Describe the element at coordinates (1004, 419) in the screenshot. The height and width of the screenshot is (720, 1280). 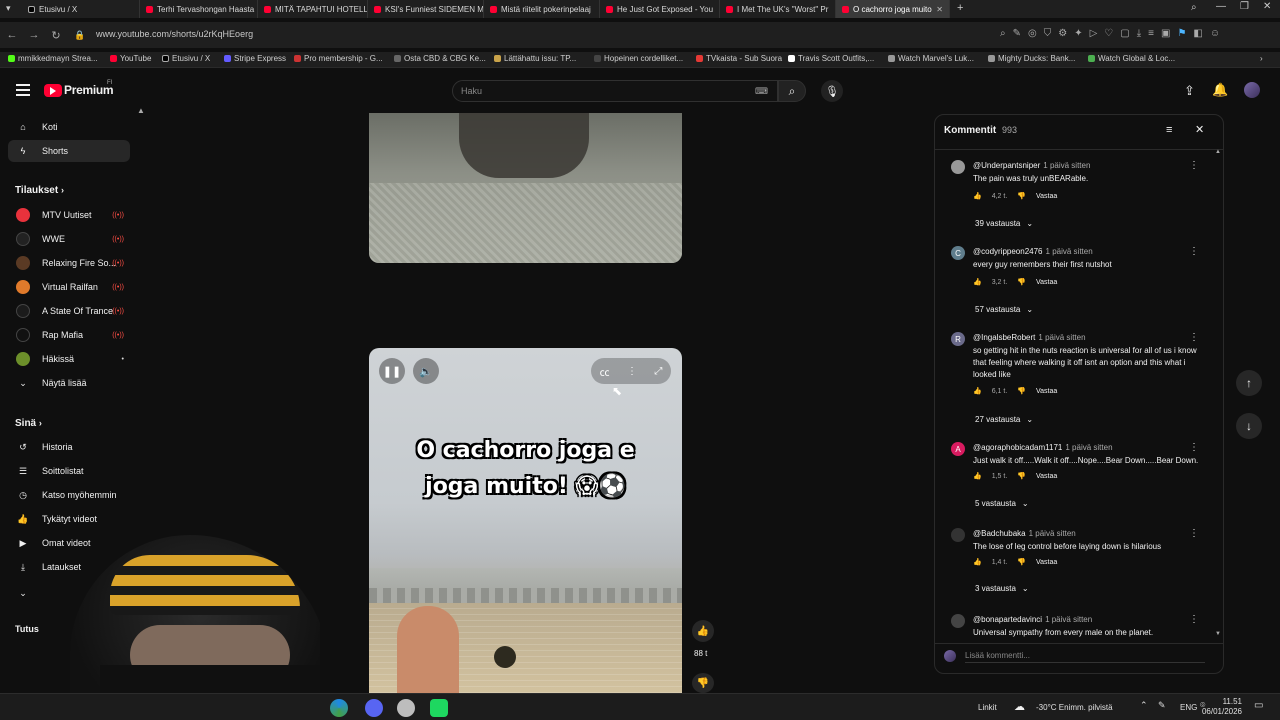
I see `replies-toggle: 27 vastausta ⌄` at that location.